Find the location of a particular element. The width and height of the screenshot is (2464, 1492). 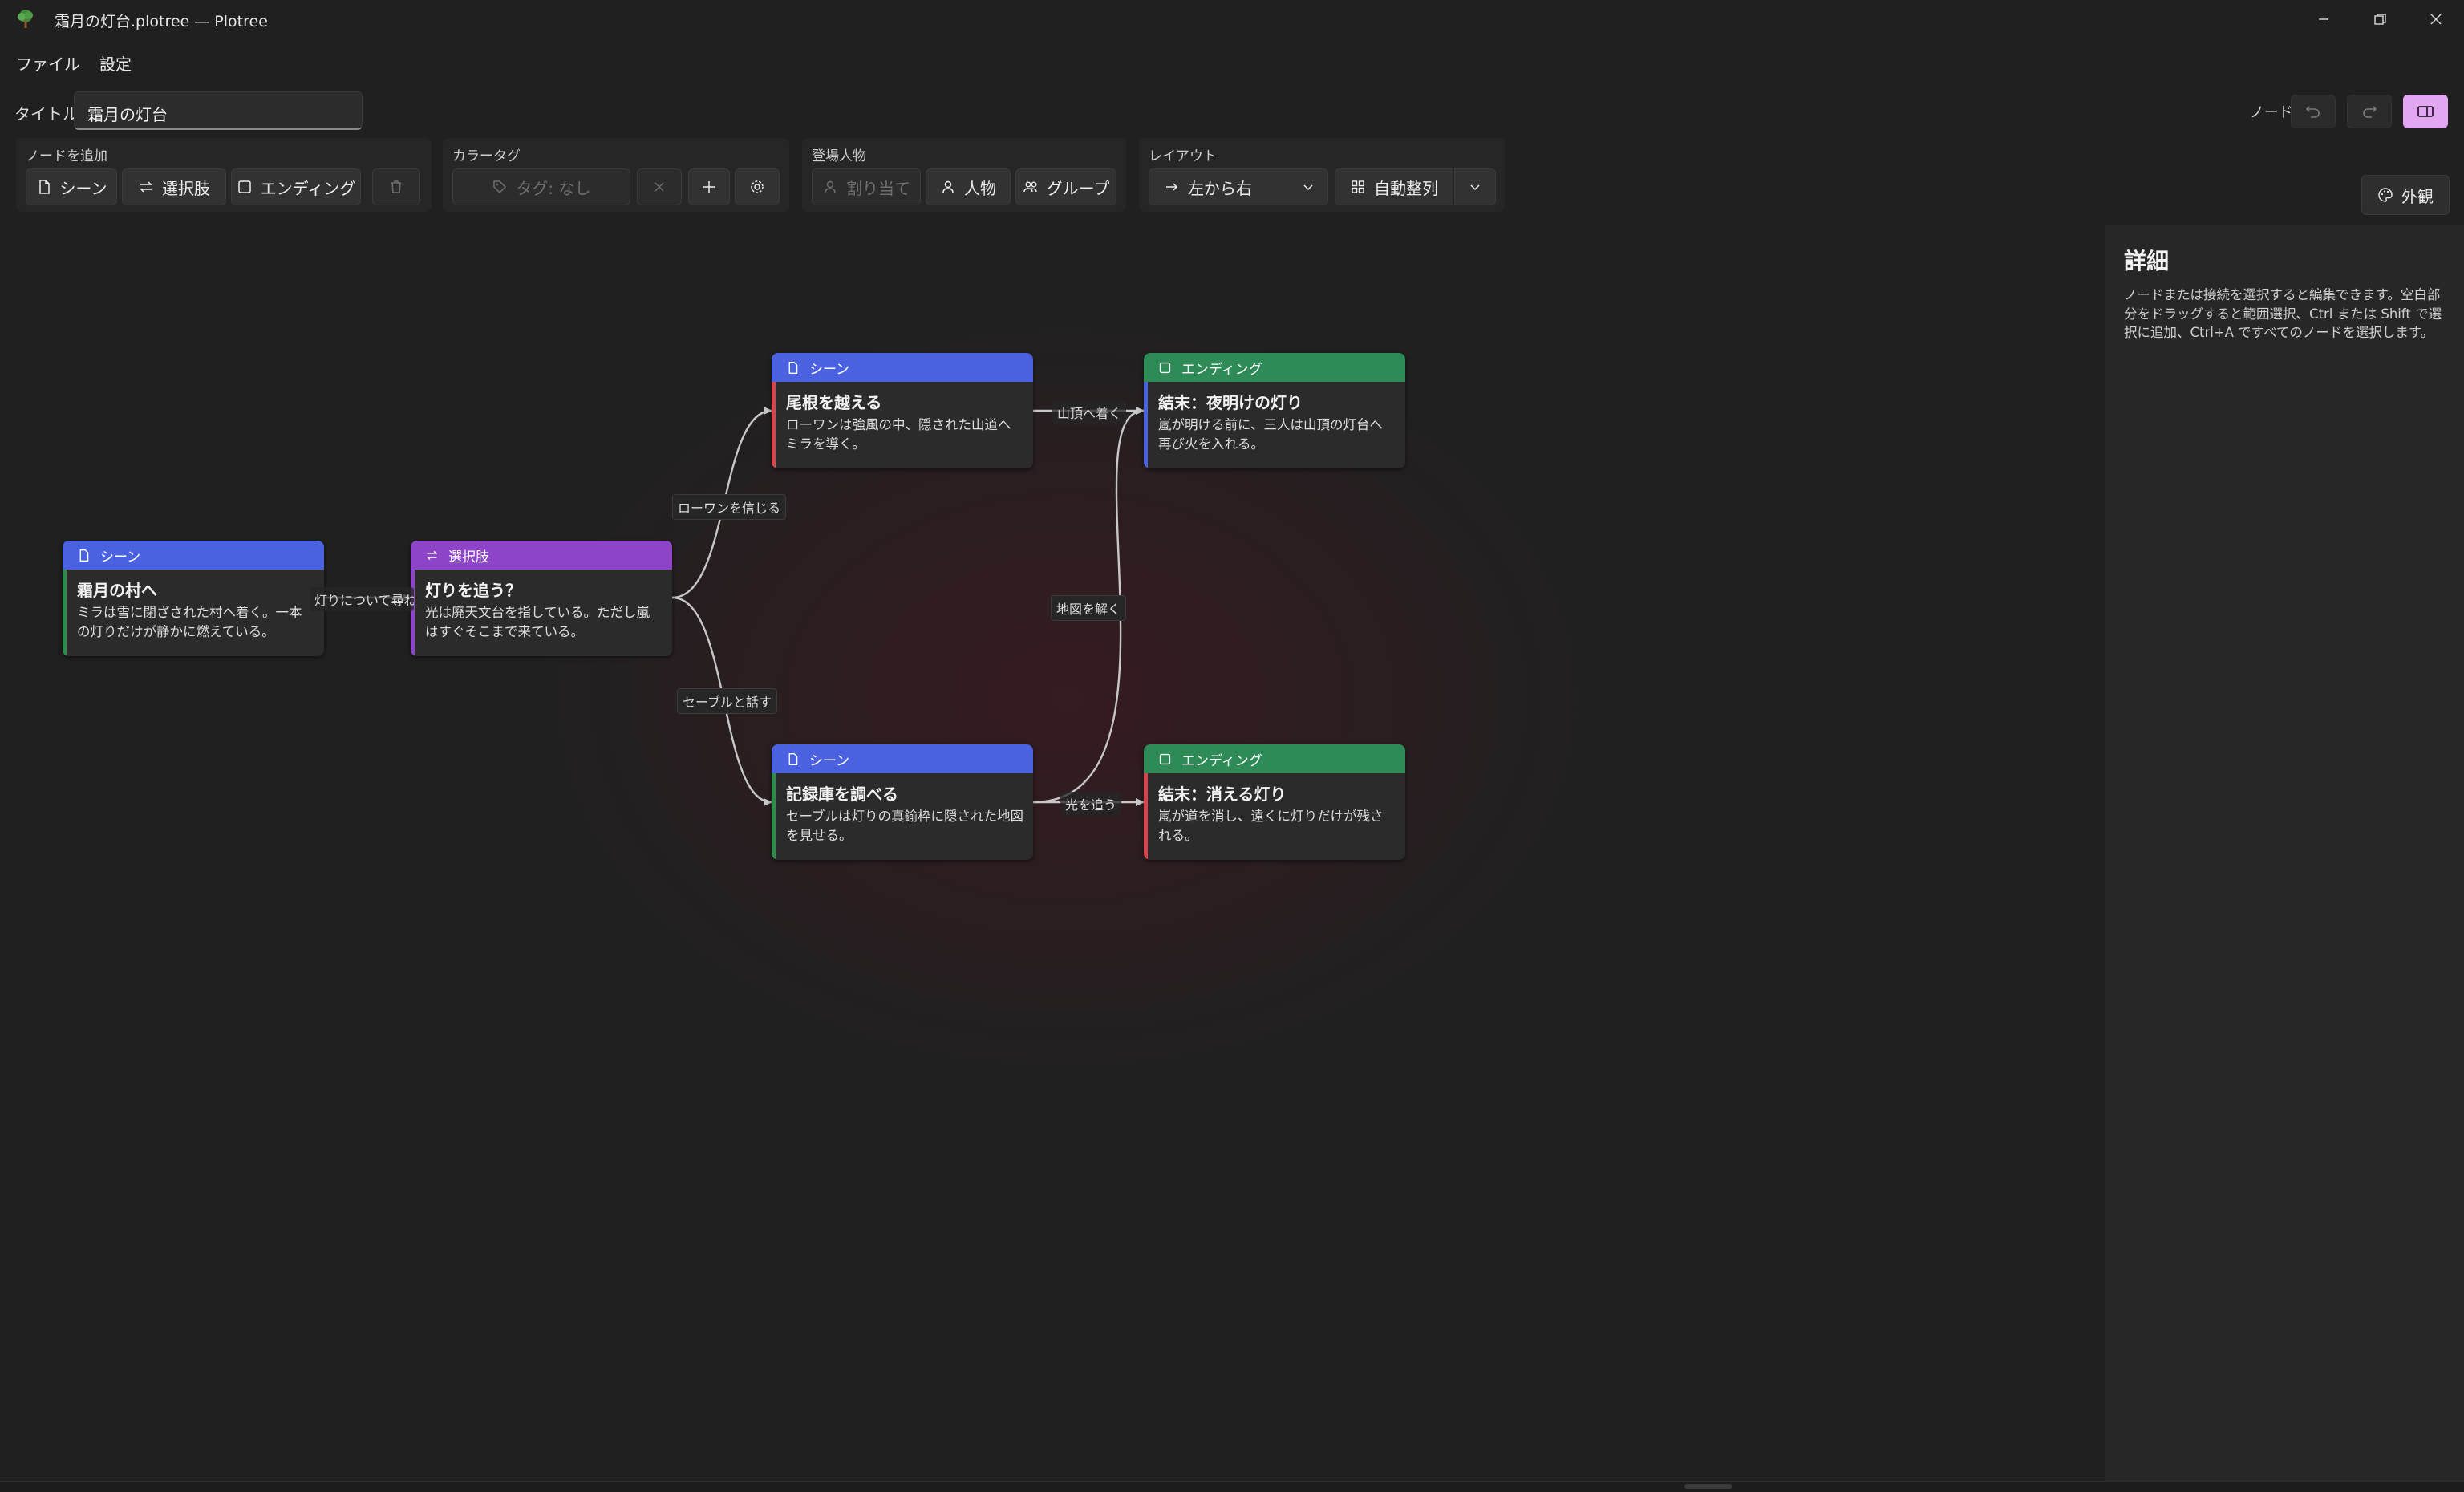

close-icon is located at coordinates (2436, 19).